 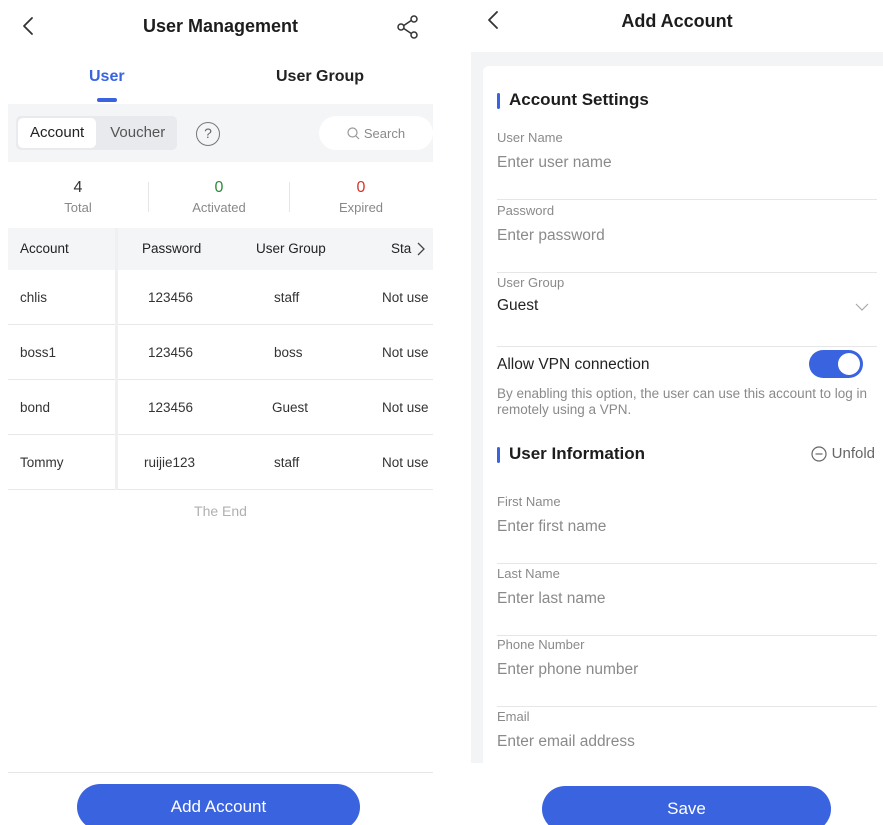 What do you see at coordinates (289, 197) in the screenshot?
I see `stat-divider` at bounding box center [289, 197].